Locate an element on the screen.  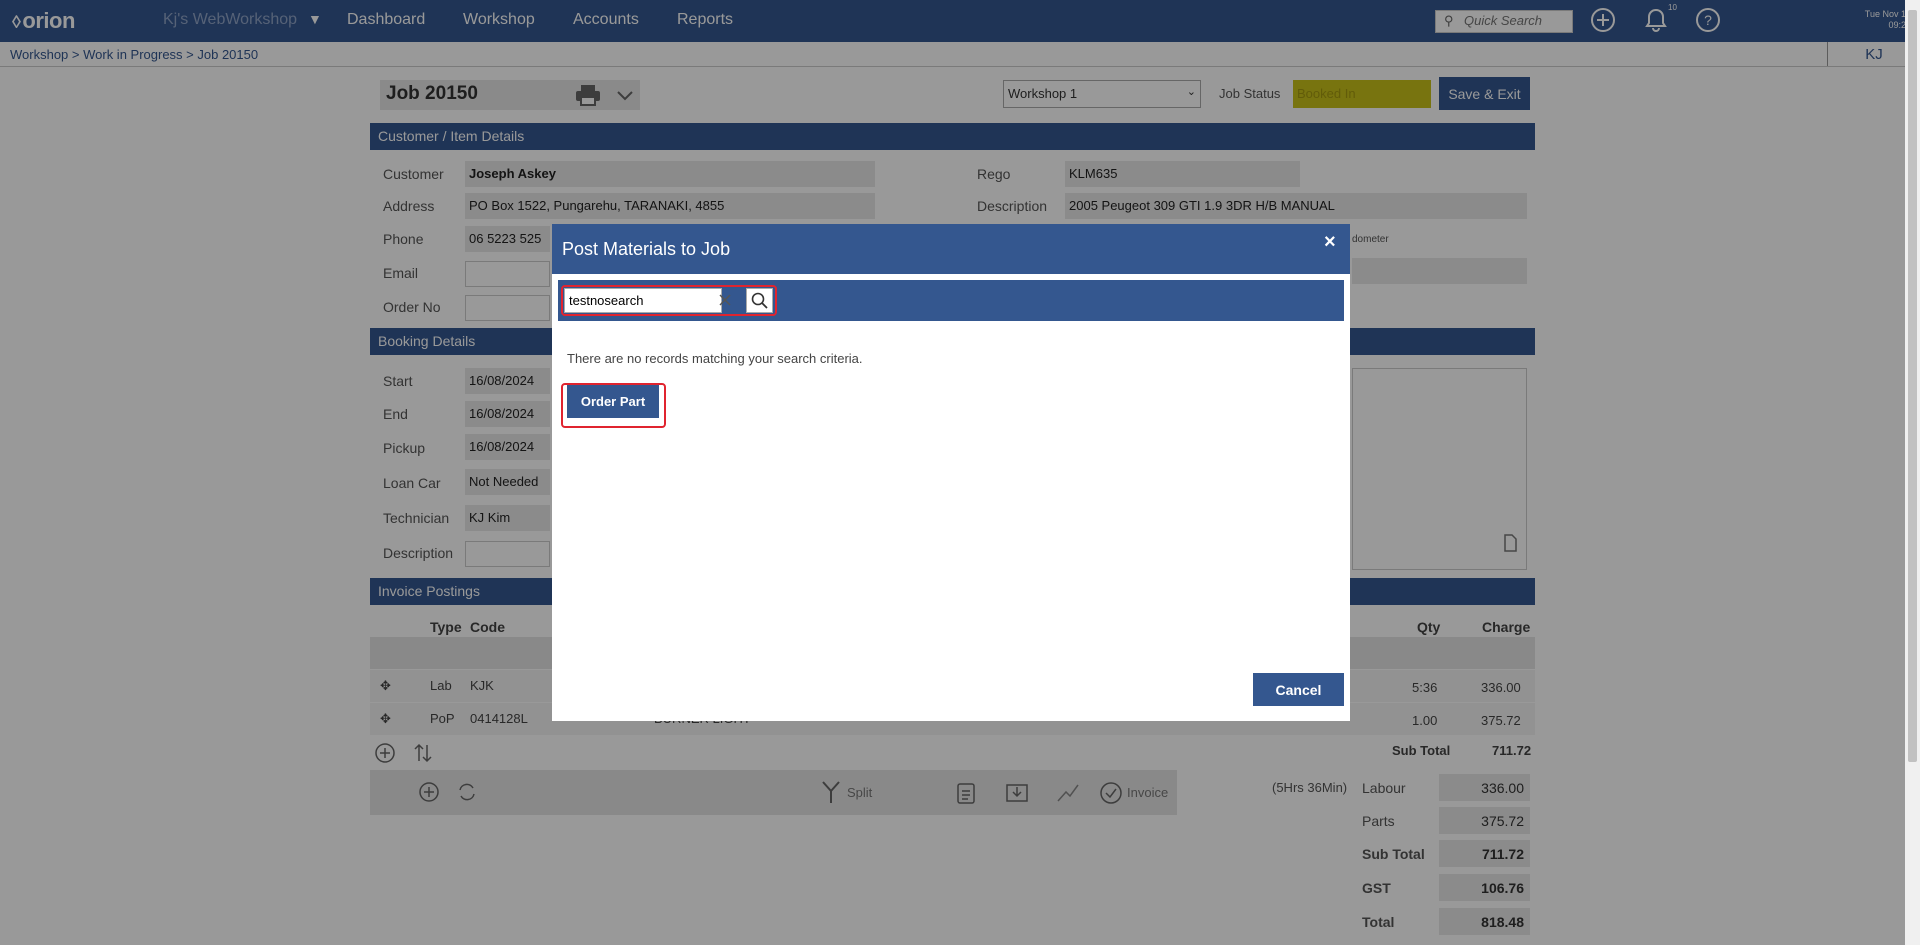
search-icon is located at coordinates (759, 300).